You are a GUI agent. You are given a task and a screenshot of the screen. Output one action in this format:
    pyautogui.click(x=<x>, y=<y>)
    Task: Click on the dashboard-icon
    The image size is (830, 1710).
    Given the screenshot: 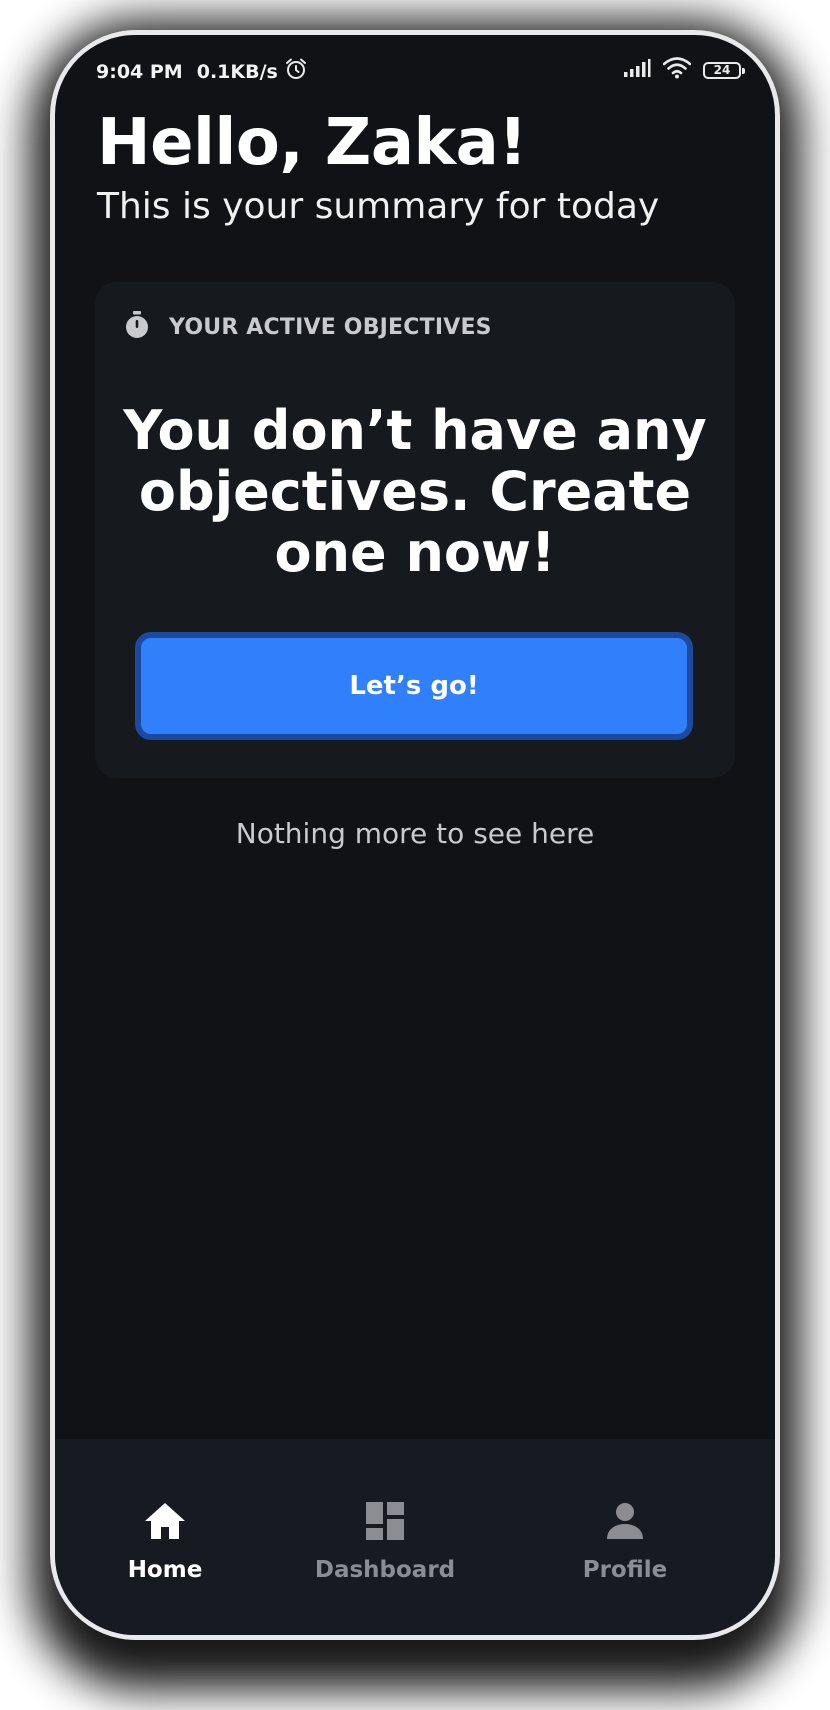 What is the action you would take?
    pyautogui.click(x=385, y=1523)
    